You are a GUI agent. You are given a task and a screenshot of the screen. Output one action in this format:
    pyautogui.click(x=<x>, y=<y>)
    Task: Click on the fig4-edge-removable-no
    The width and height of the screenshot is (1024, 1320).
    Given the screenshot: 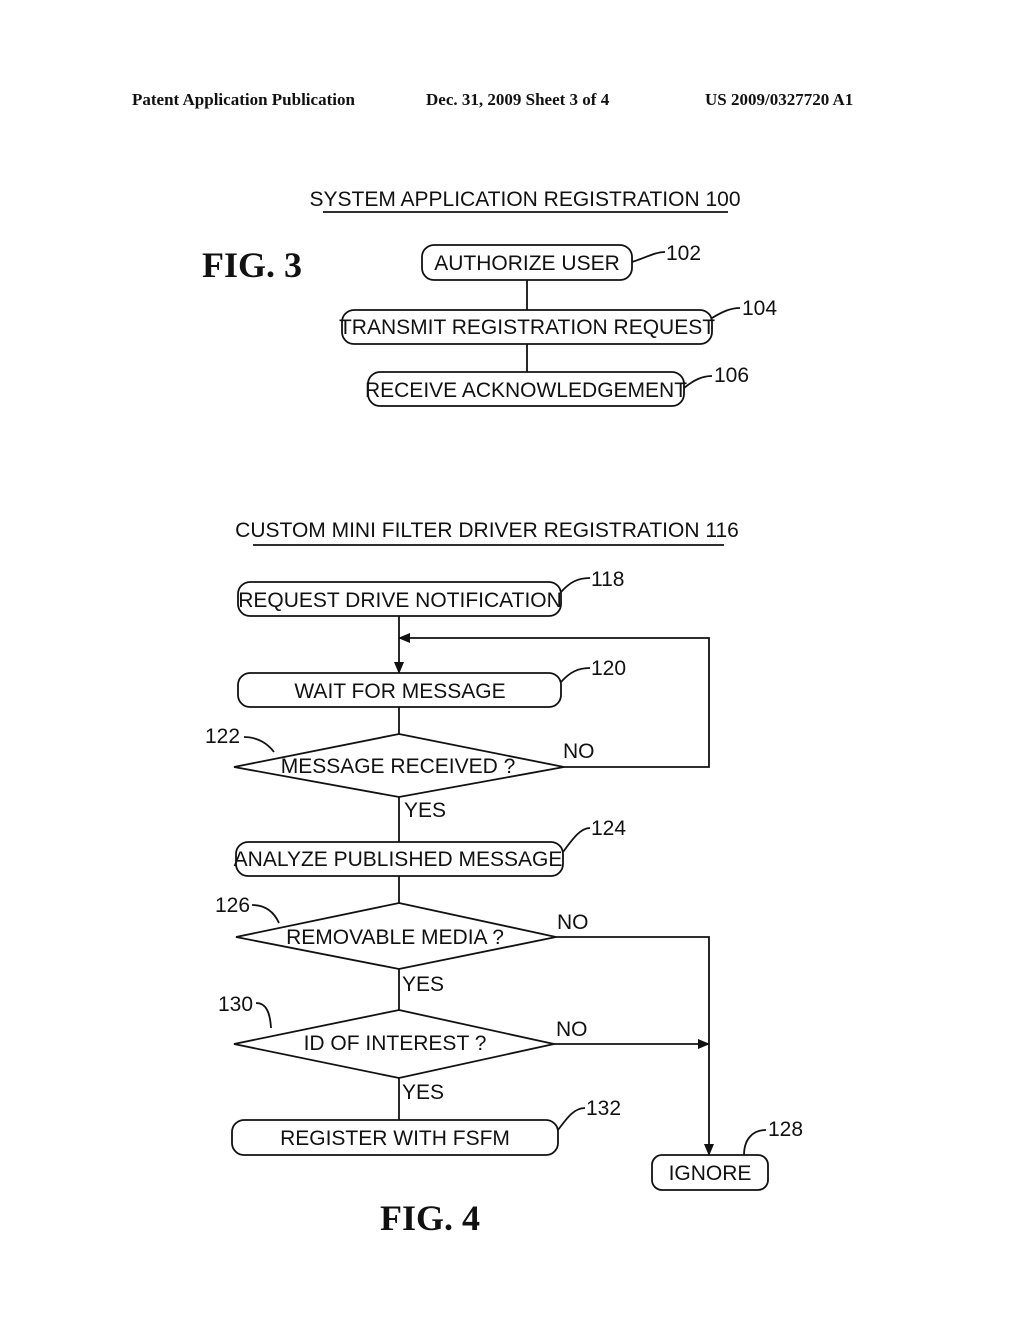 What is the action you would take?
    pyautogui.click(x=635, y=1046)
    